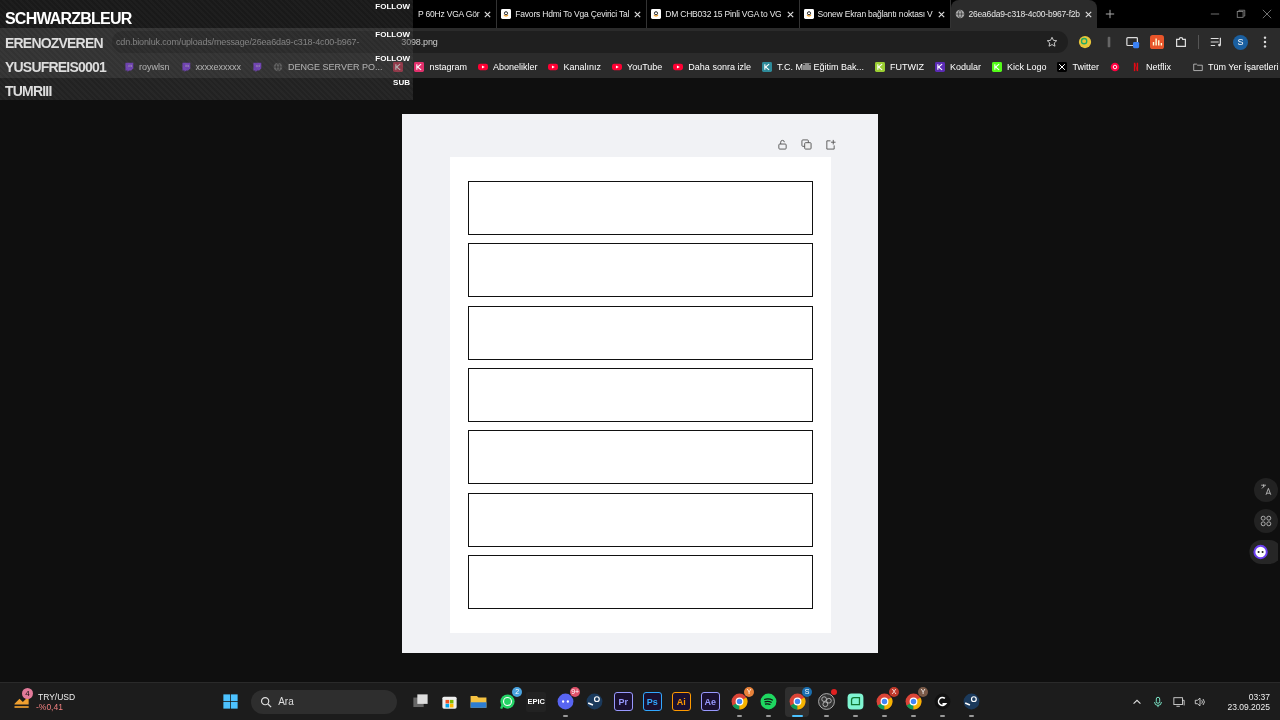 The image size is (1280, 720). What do you see at coordinates (1133, 42) in the screenshot?
I see `window-extension-icon` at bounding box center [1133, 42].